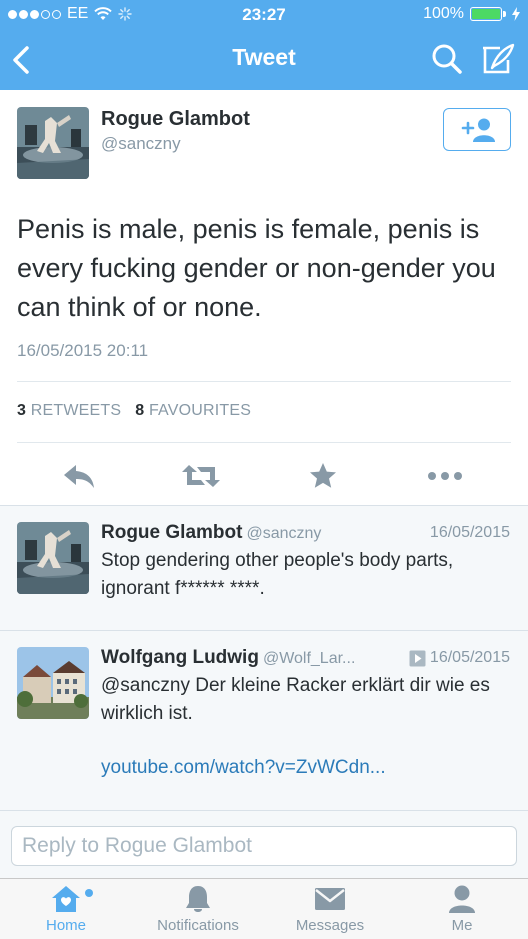  What do you see at coordinates (89, 893) in the screenshot?
I see `new-content-dot` at bounding box center [89, 893].